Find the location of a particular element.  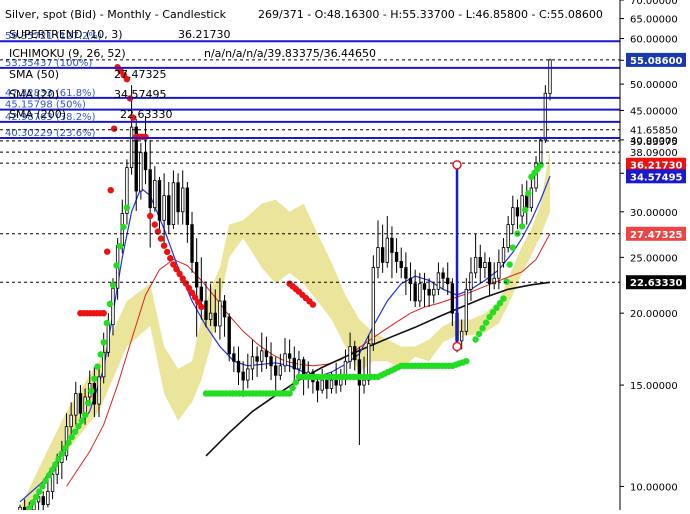

price-level-label: 38.09000 is located at coordinates (654, 153).